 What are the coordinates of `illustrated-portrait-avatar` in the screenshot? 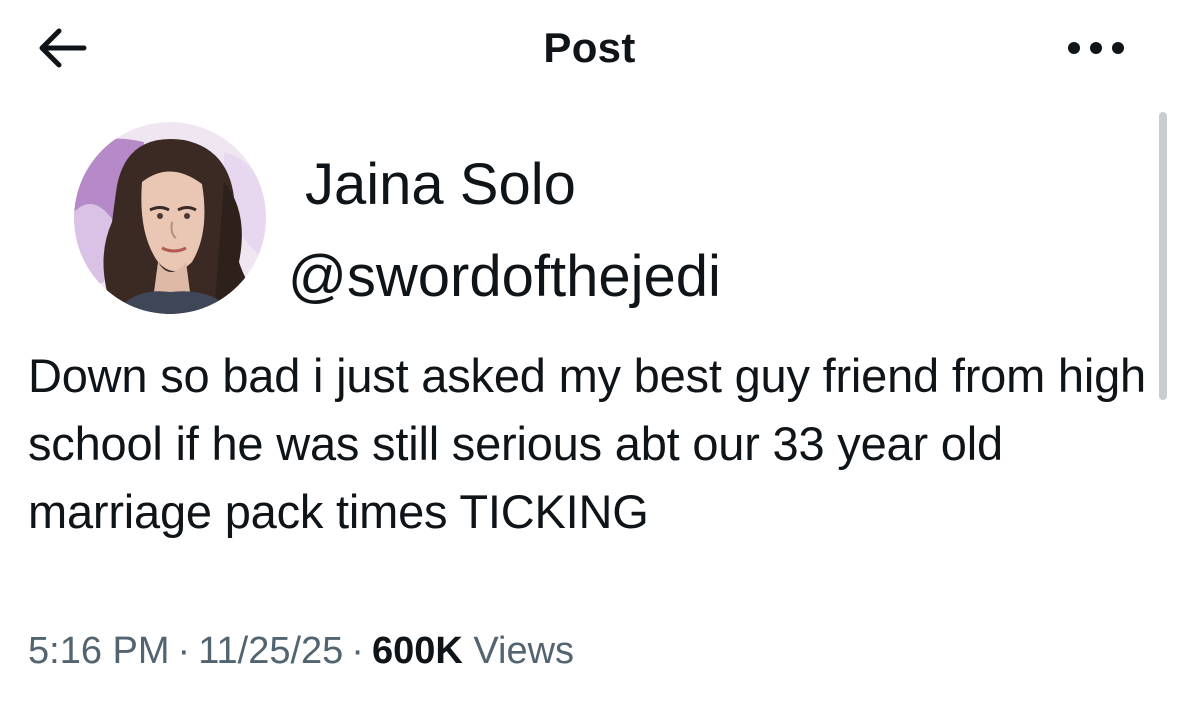 It's located at (170, 218).